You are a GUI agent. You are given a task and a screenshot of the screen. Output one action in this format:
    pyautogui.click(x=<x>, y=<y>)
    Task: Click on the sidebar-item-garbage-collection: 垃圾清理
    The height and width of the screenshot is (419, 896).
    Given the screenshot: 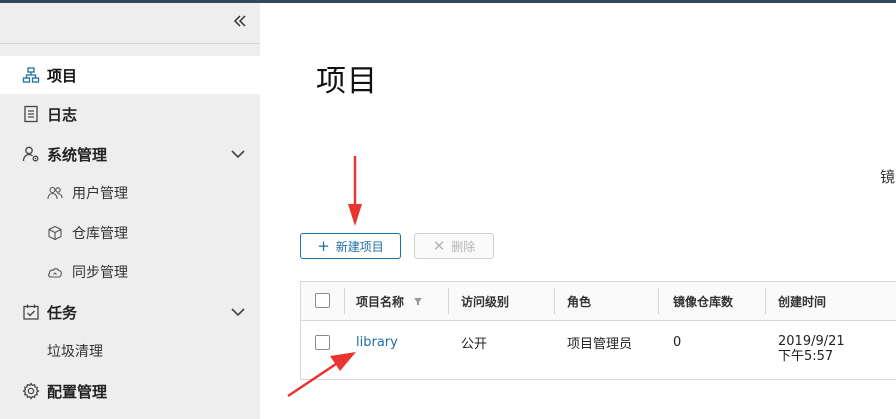 What is the action you would take?
    pyautogui.click(x=130, y=351)
    